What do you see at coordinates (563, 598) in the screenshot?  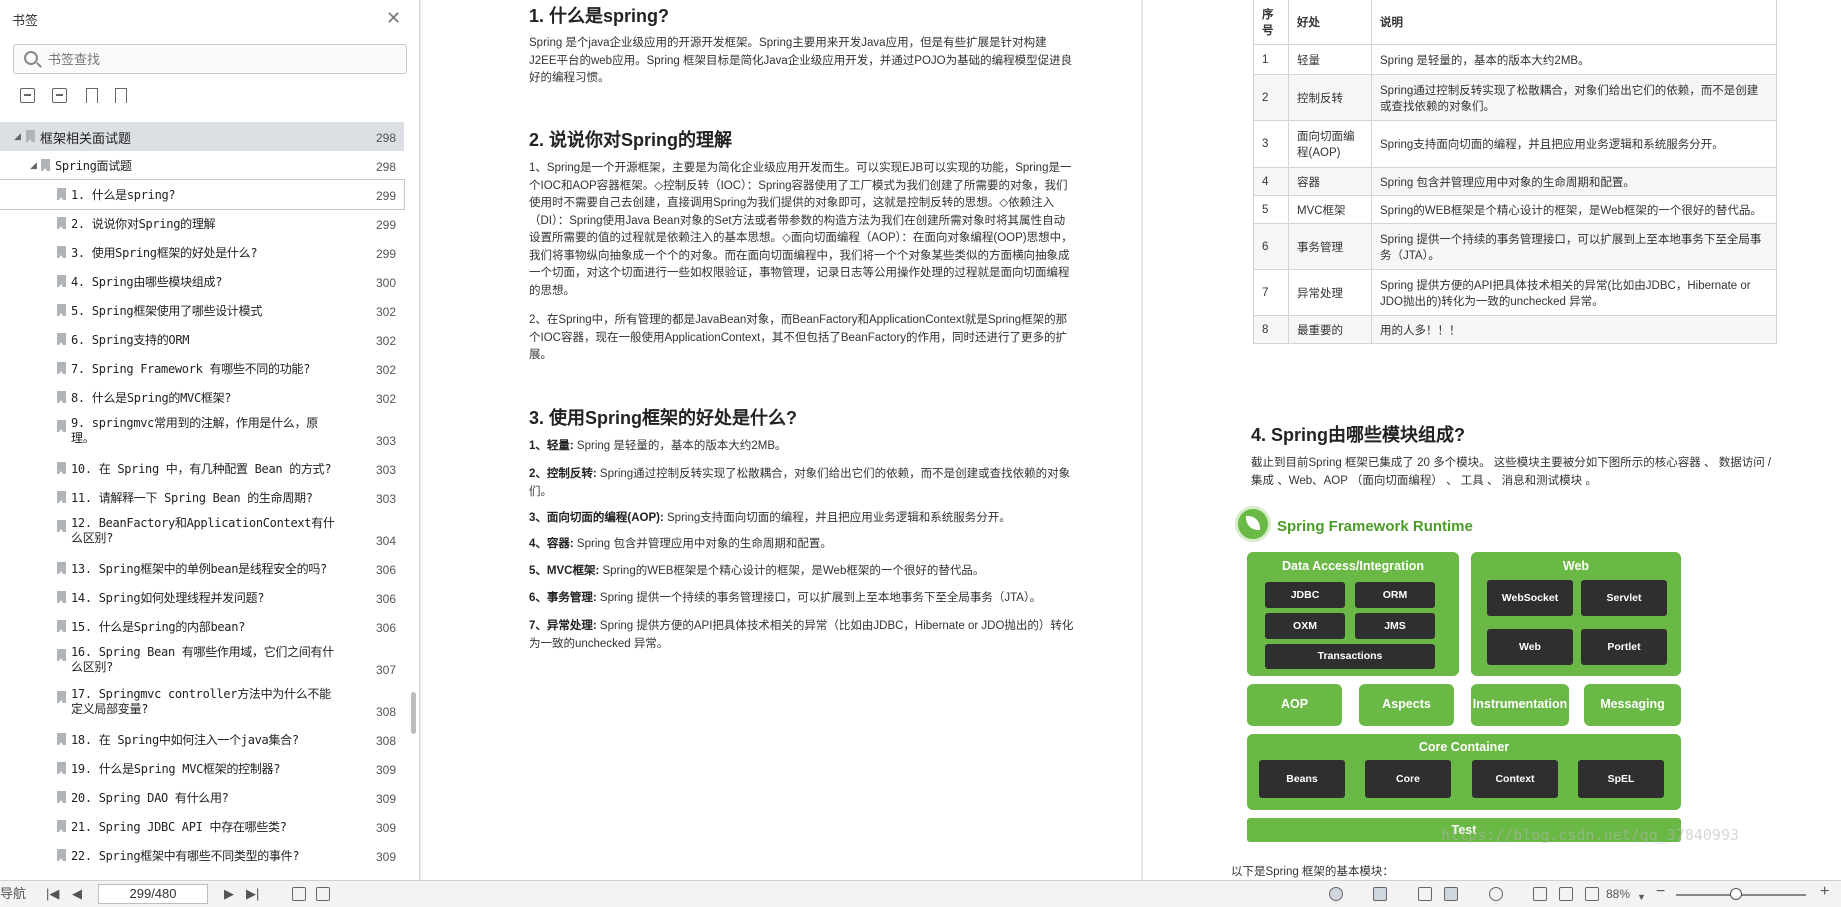 I see `item-key: 6、事务管理:` at bounding box center [563, 598].